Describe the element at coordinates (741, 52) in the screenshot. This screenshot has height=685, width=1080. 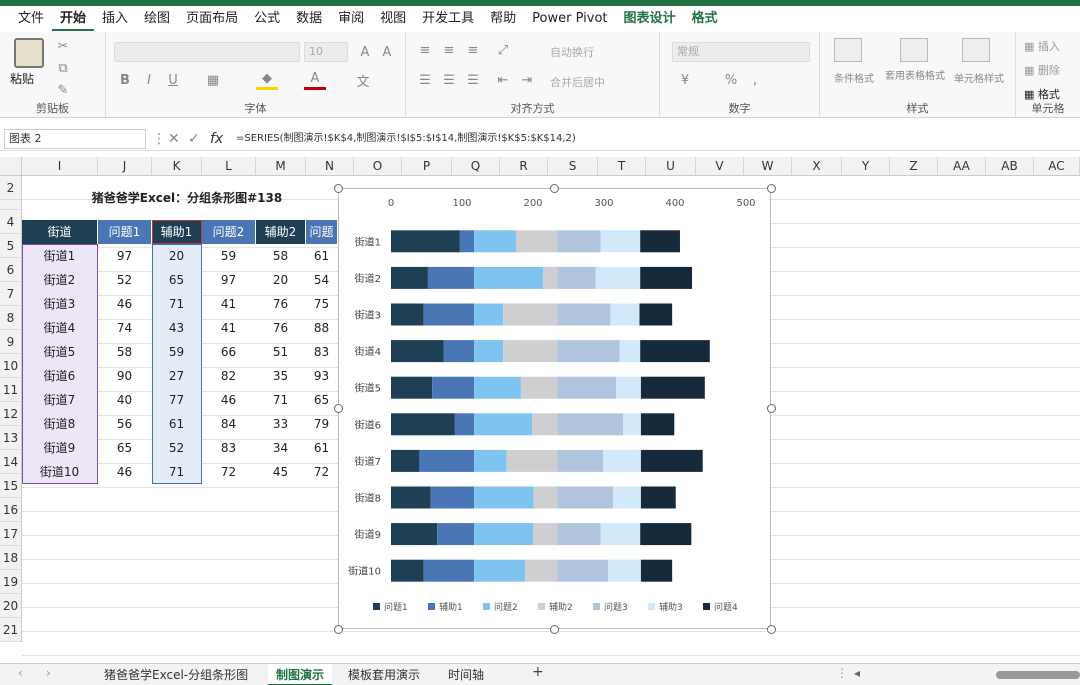
I see `number-format-select: 常规` at that location.